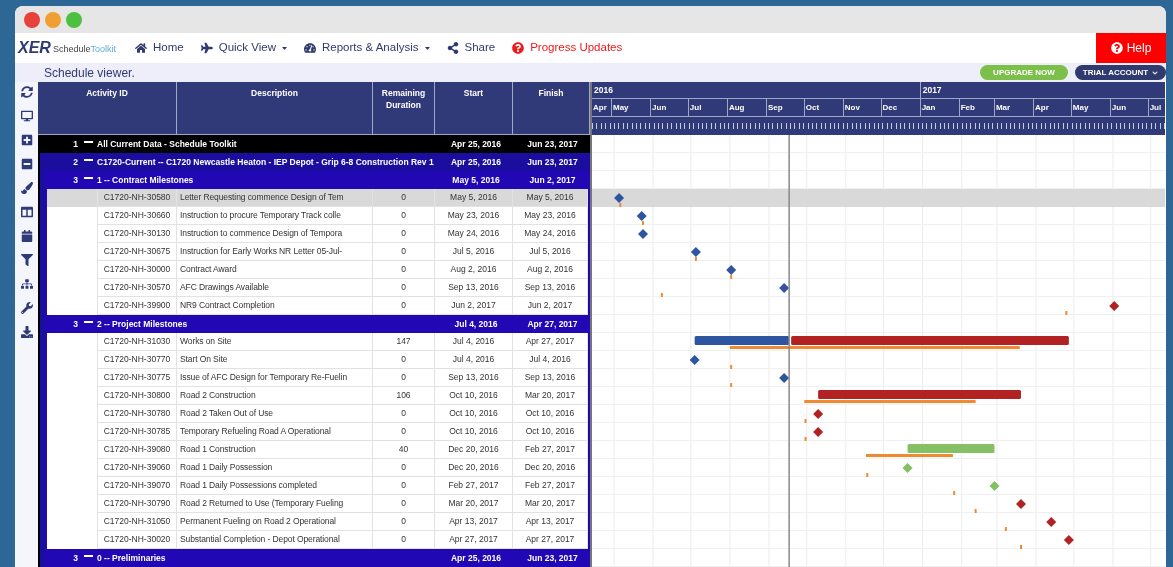  Describe the element at coordinates (26, 284) in the screenshot. I see `hierarchy-icon` at that location.